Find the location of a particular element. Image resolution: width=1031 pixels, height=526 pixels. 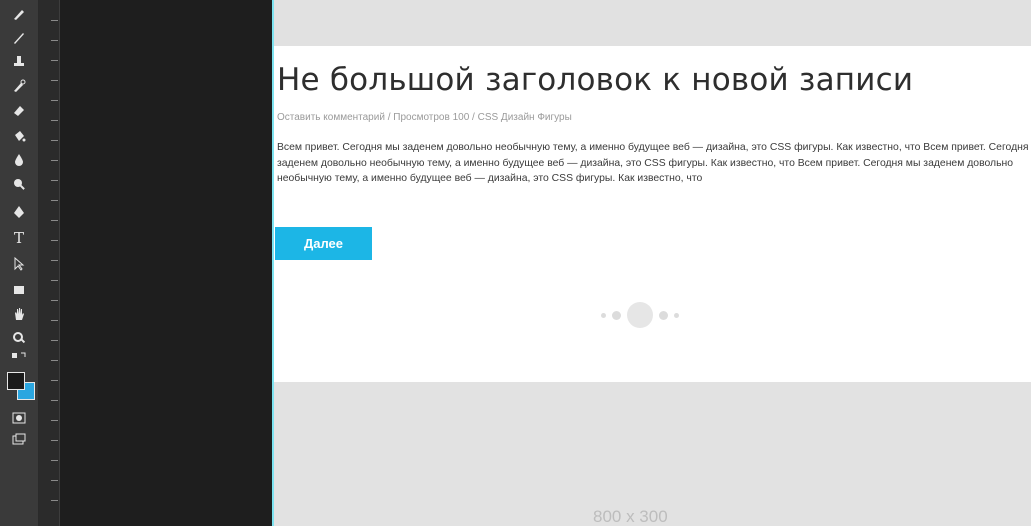

stamp-icon is located at coordinates (19, 62).